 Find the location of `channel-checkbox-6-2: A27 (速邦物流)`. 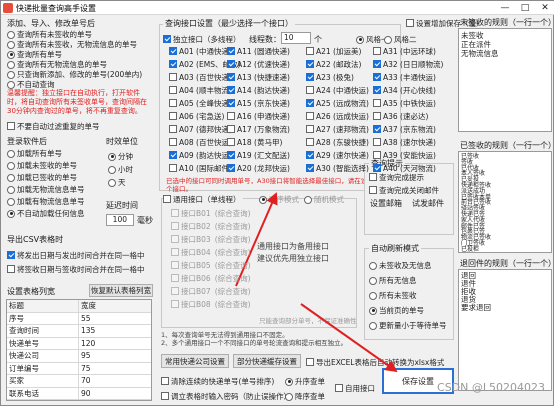

channel-checkbox-6-2: A27 (速邦物流) is located at coordinates (337, 129).